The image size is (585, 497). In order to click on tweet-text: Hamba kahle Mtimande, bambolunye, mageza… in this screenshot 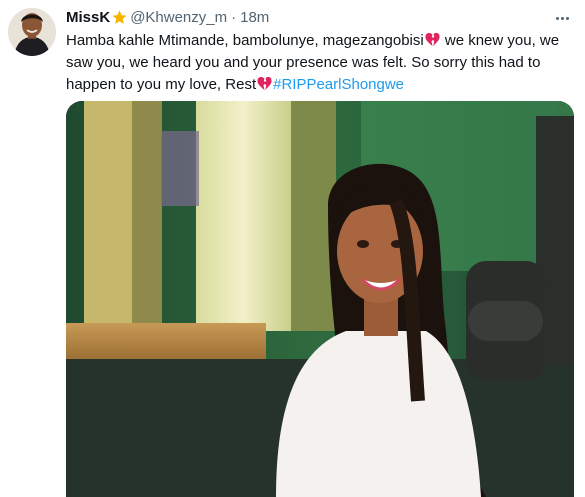, I will do `click(318, 63)`.